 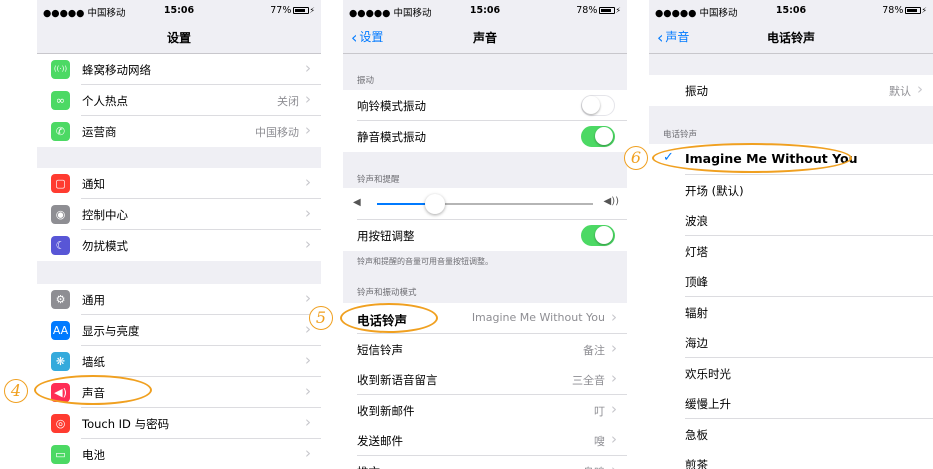 What do you see at coordinates (636, 158) in the screenshot?
I see `step-marker-6: 6` at bounding box center [636, 158].